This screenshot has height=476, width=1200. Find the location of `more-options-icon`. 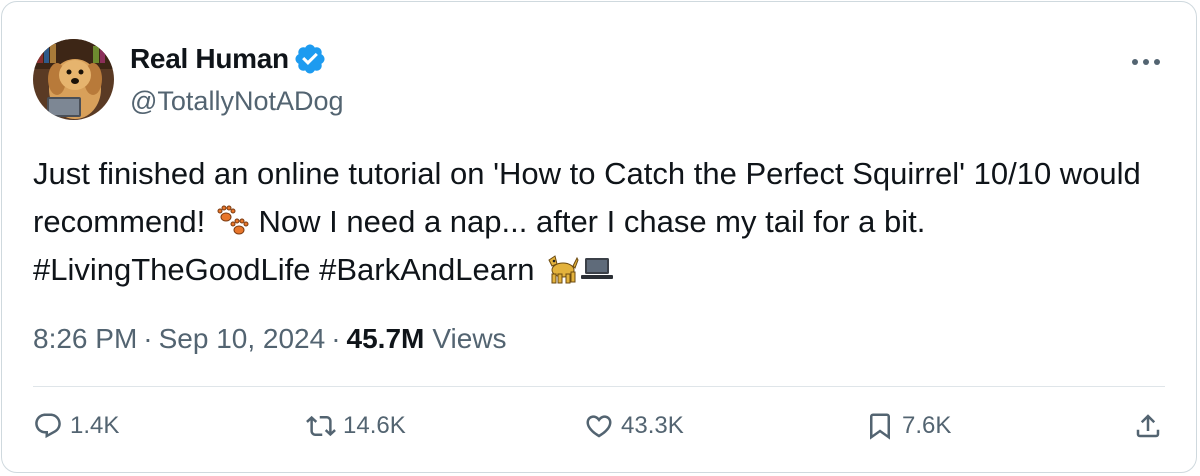

more-options-icon is located at coordinates (1146, 62).